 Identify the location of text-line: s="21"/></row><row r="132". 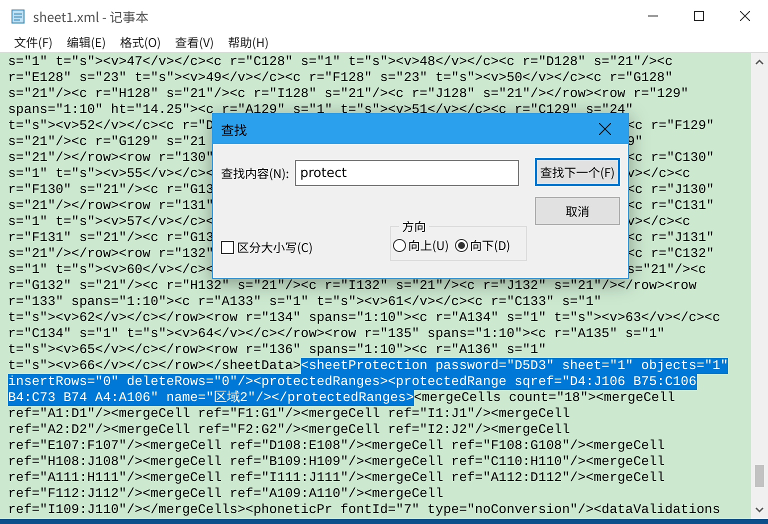
(111, 254).